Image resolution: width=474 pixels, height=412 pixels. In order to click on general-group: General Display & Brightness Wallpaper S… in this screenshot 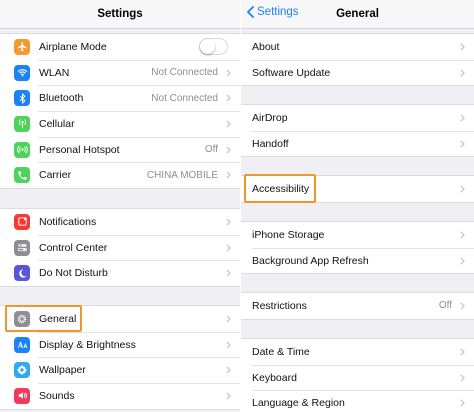, I will do `click(120, 357)`.